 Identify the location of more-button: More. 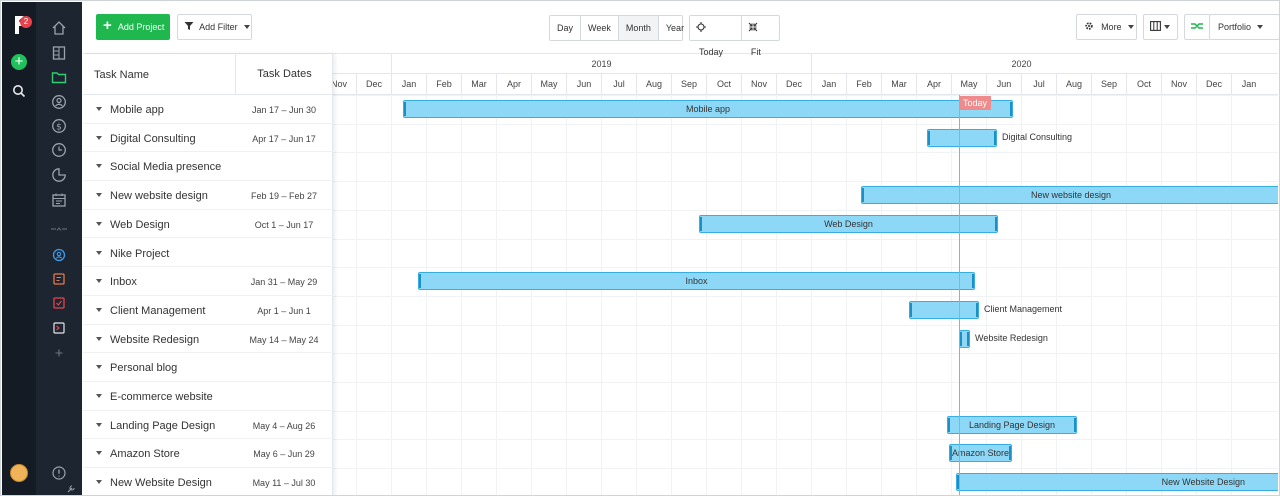
(1106, 27).